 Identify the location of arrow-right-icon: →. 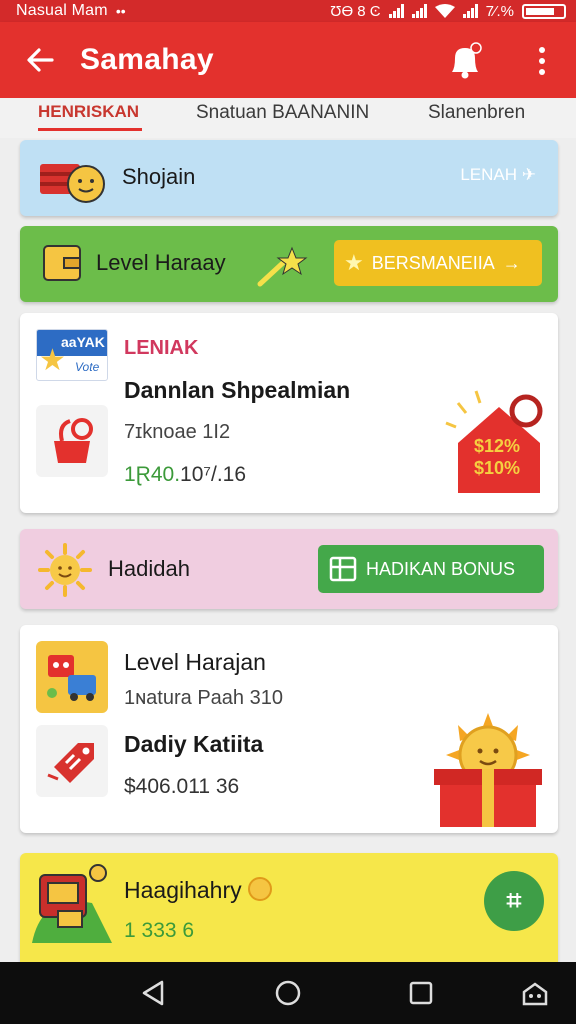
(511, 262).